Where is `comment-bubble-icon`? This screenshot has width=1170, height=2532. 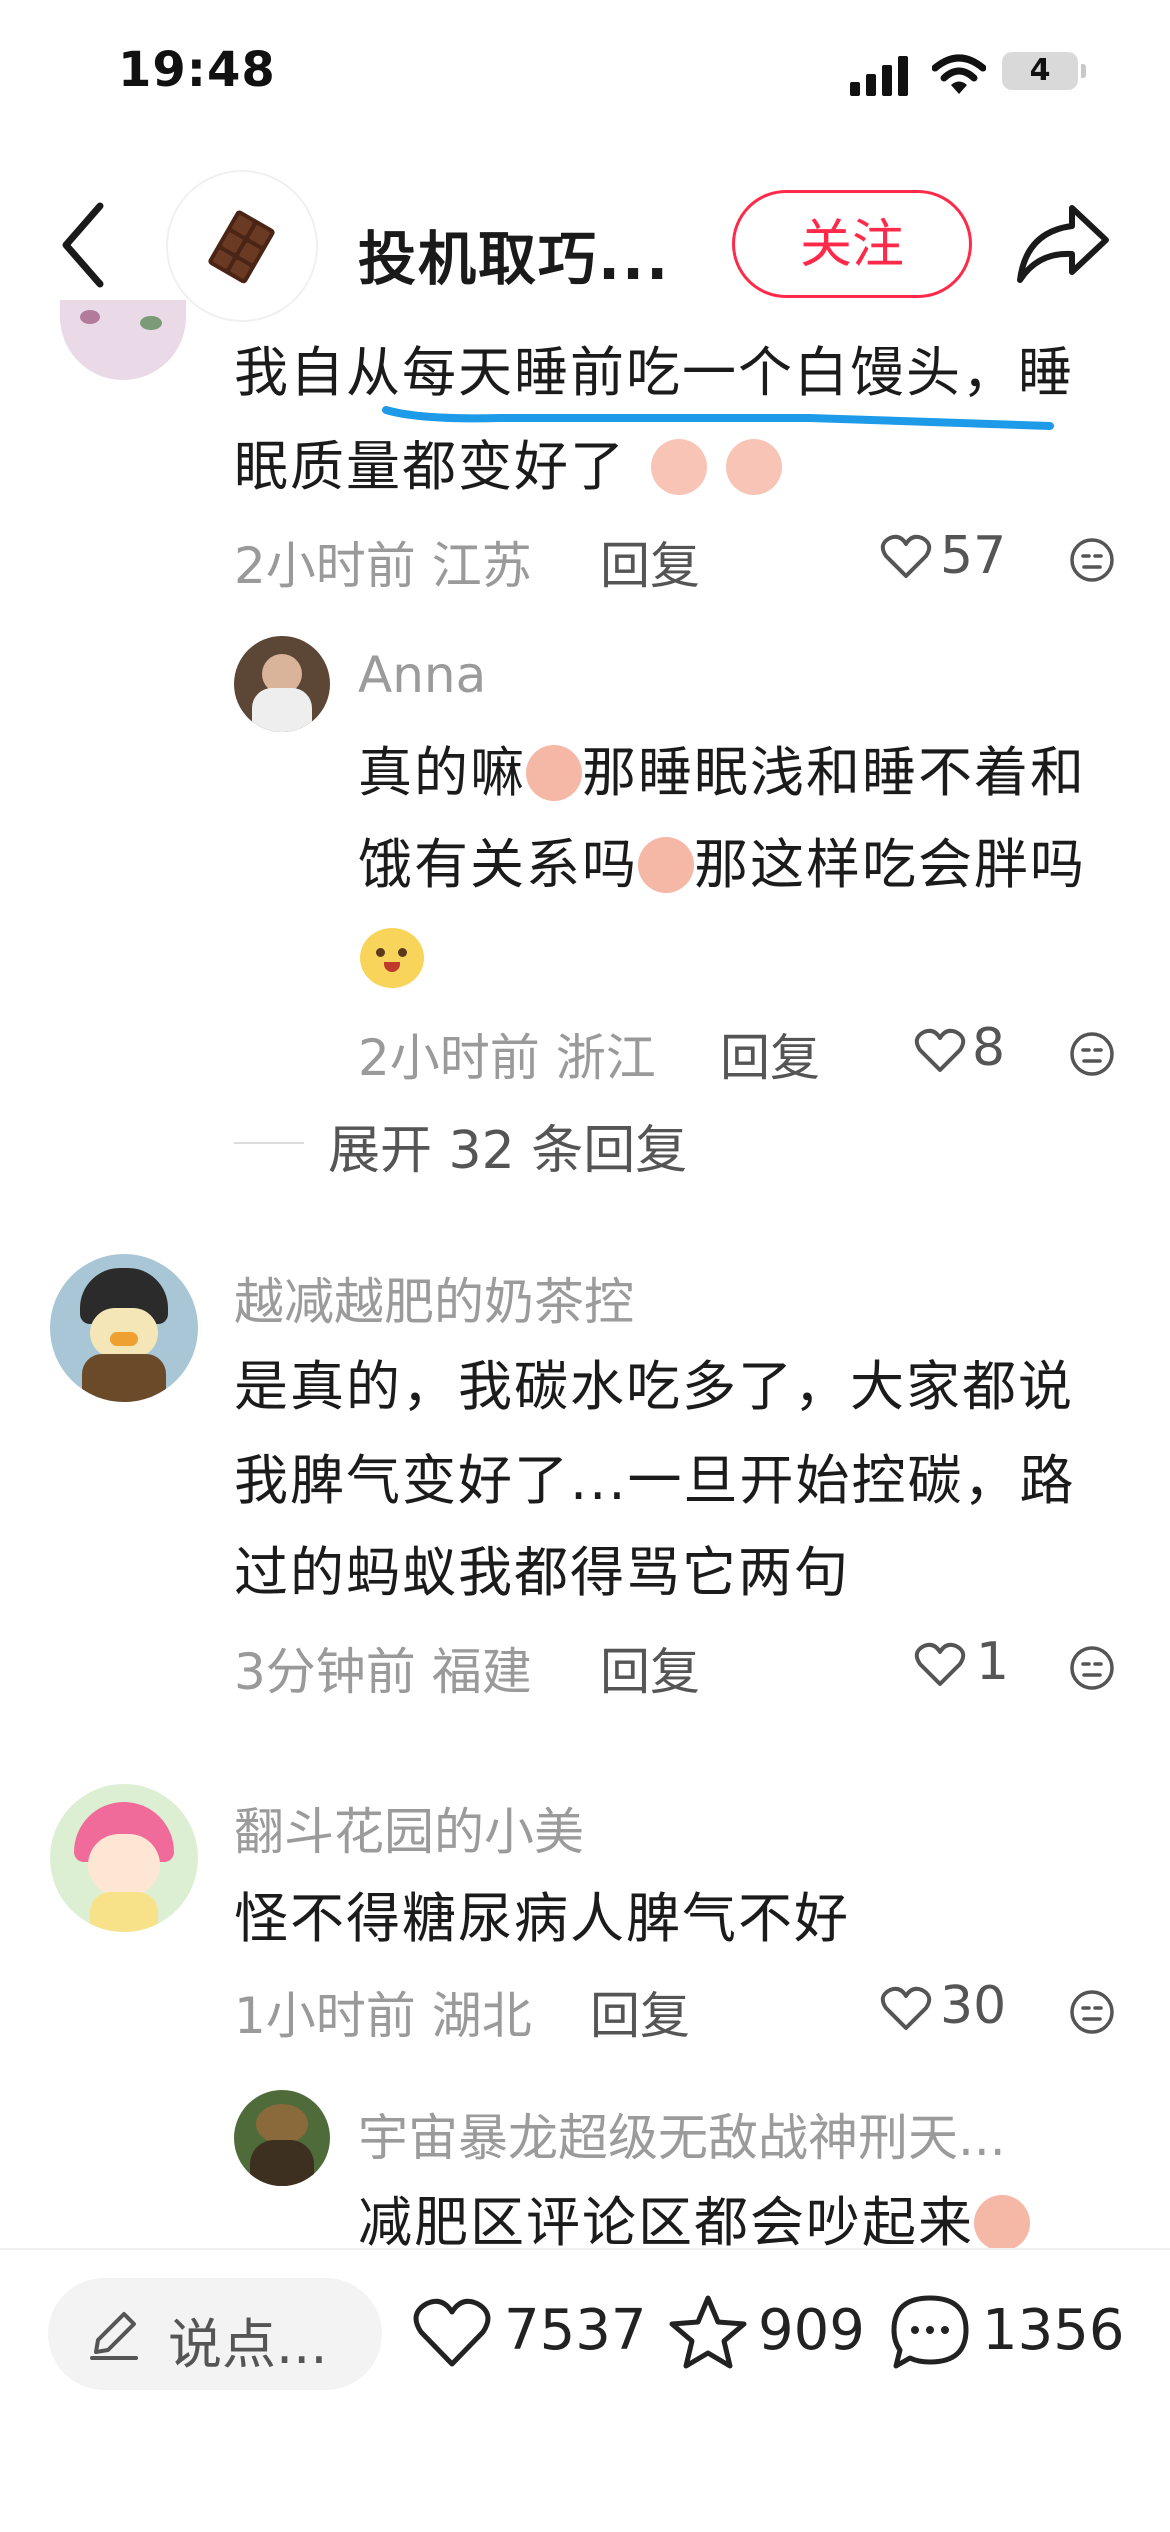
comment-bubble-icon is located at coordinates (930, 2333).